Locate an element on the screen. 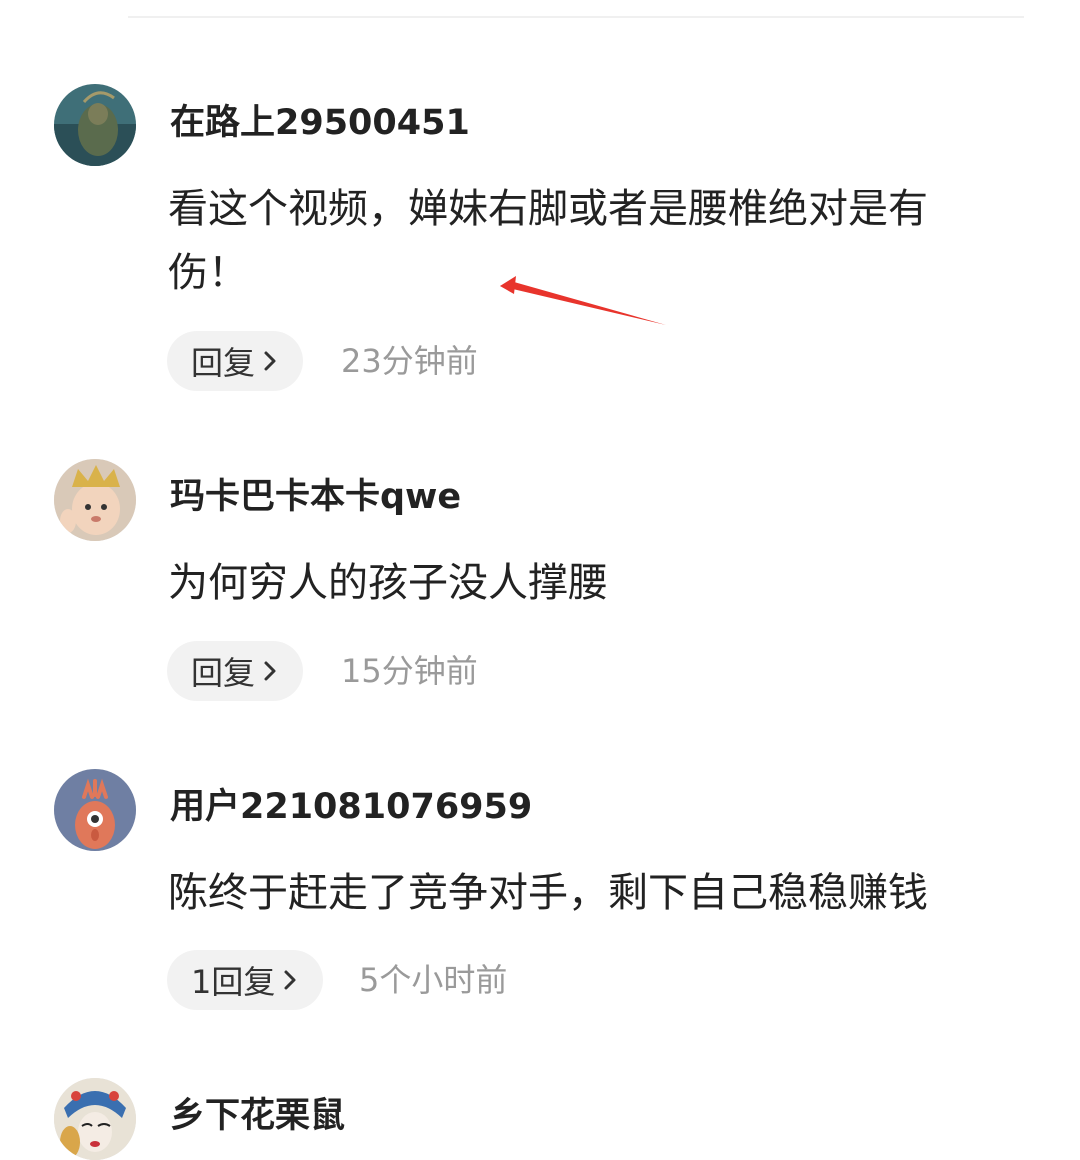 The height and width of the screenshot is (1160, 1080). comment-text: 陈终于赶走了竞争对手，剩下自己稳稳赚钱 is located at coordinates (548, 893).